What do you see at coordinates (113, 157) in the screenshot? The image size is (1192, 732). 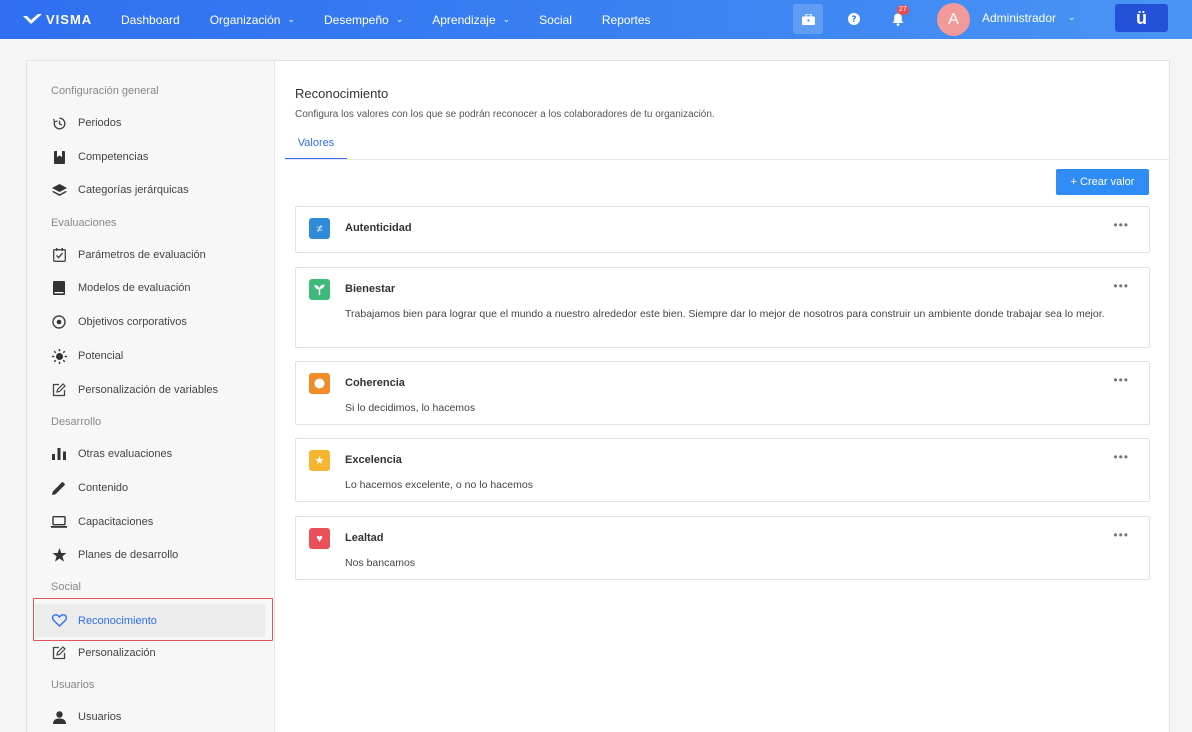 I see `sidebar-item-label: Competencias` at bounding box center [113, 157].